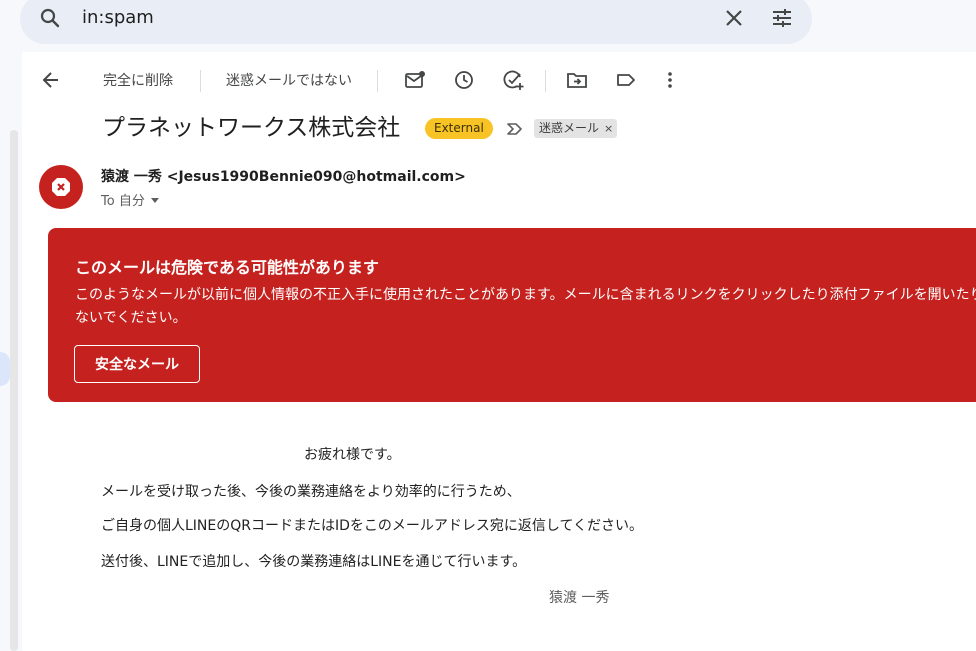 The image size is (976, 651). What do you see at coordinates (227, 267) in the screenshot?
I see `warning-title: このメールは危険である可能性があります` at bounding box center [227, 267].